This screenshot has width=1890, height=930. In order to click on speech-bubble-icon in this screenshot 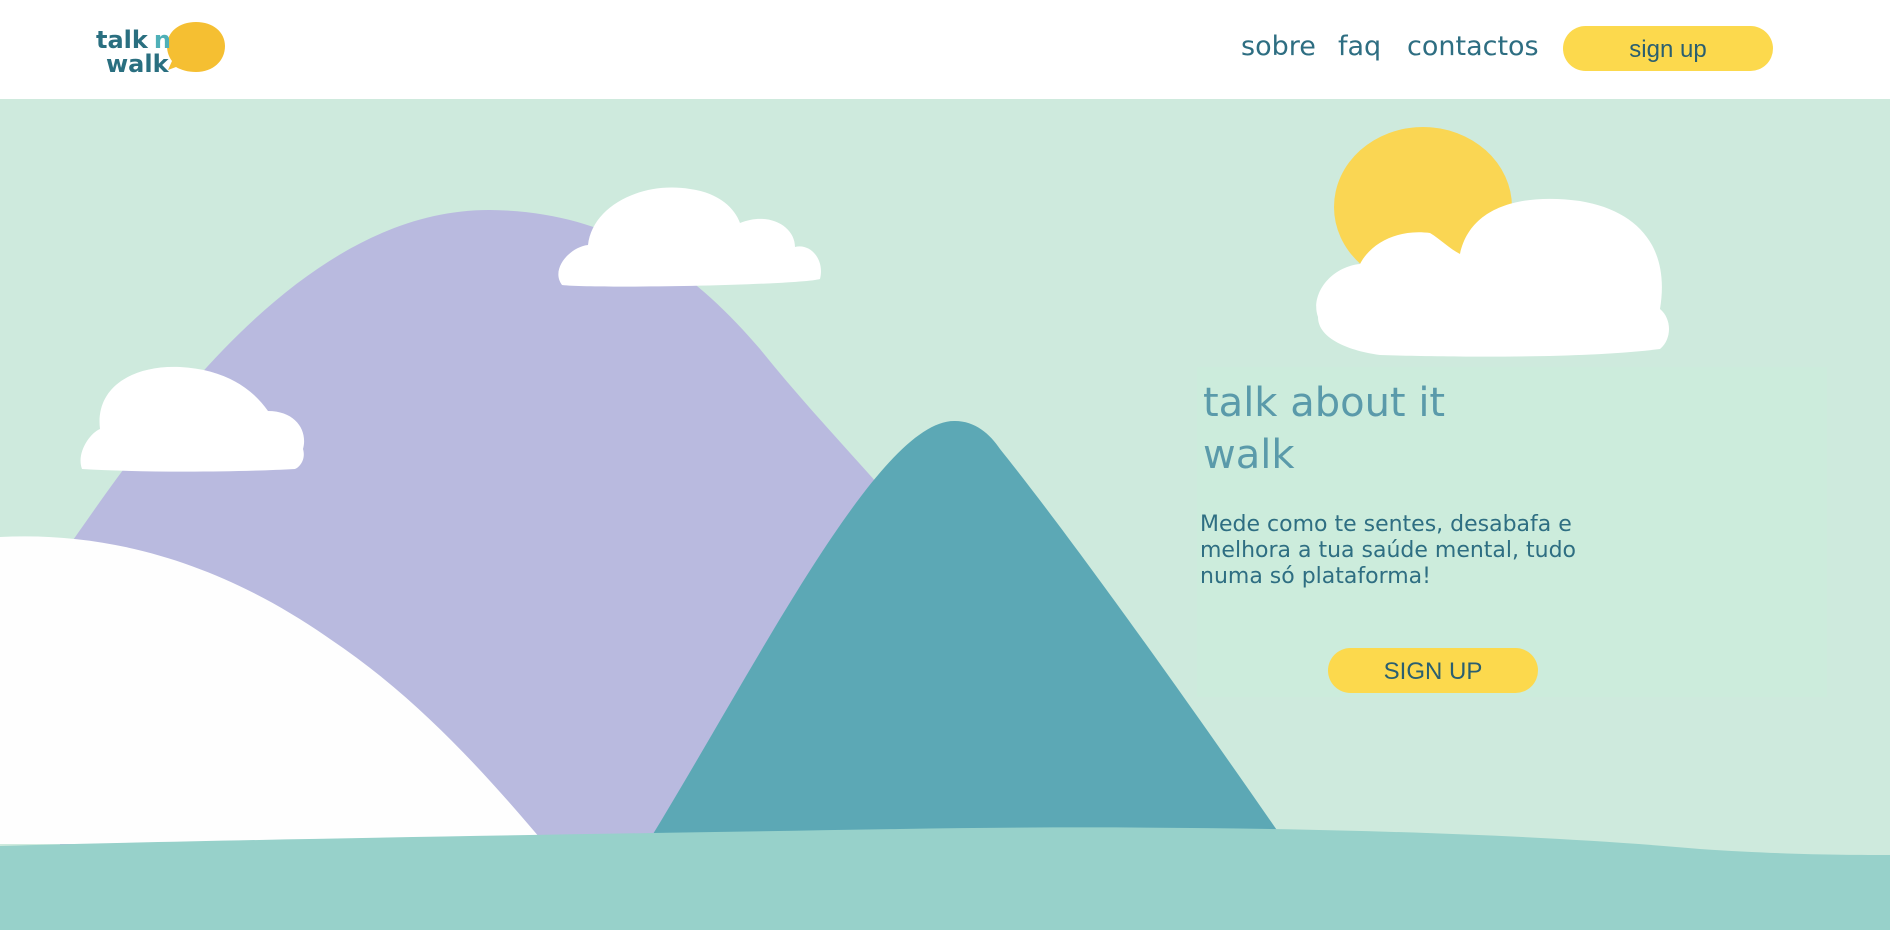, I will do `click(196, 47)`.